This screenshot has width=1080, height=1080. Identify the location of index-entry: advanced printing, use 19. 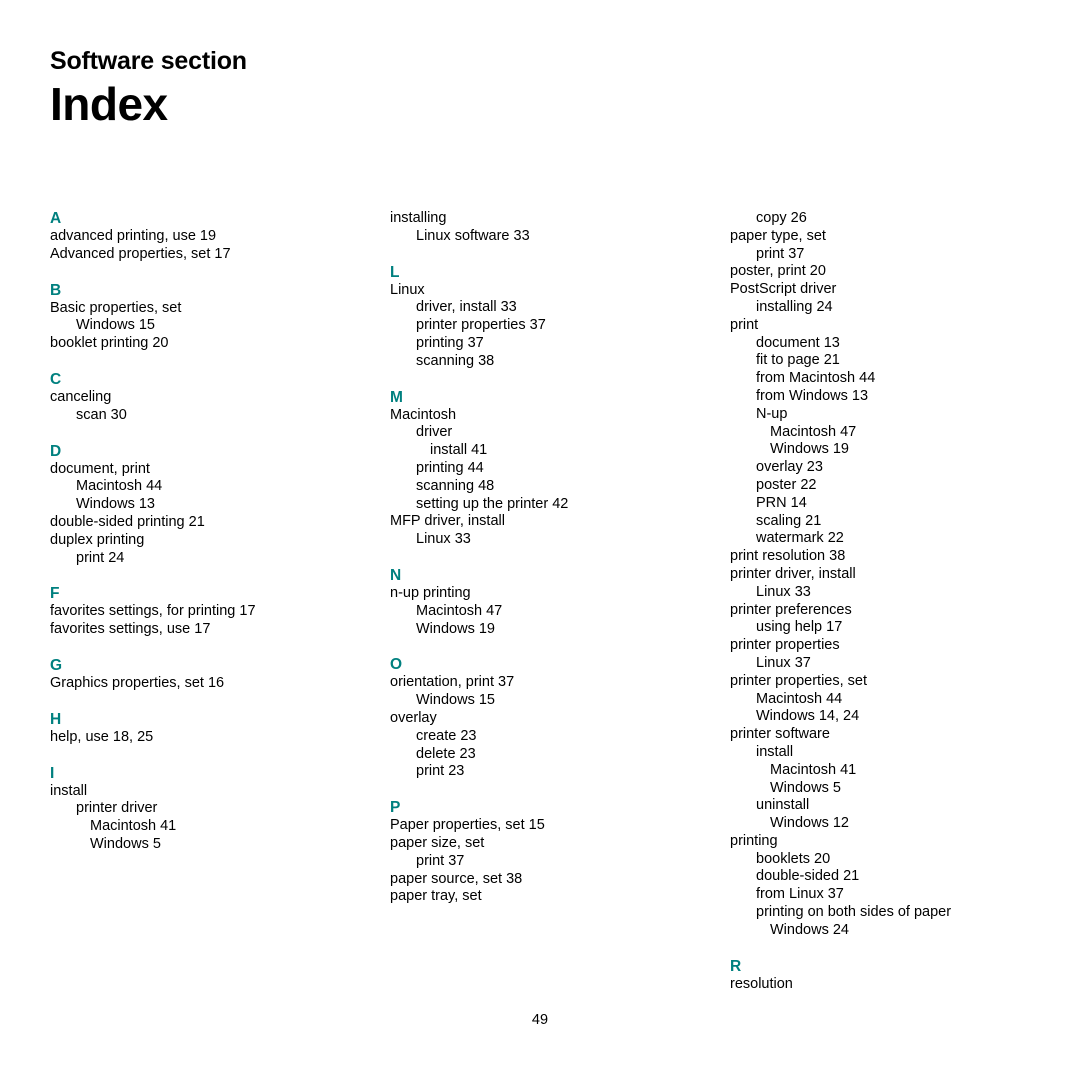
(133, 236).